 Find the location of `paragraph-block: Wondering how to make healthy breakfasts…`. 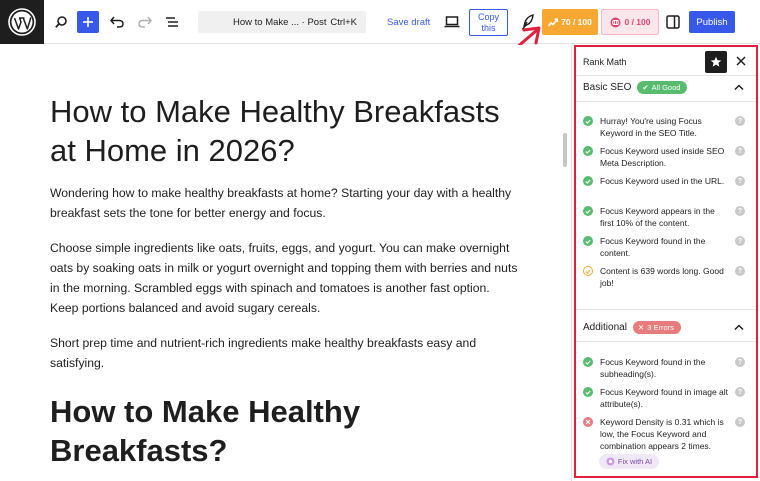

paragraph-block: Wondering how to make healthy breakfasts… is located at coordinates (285, 203).